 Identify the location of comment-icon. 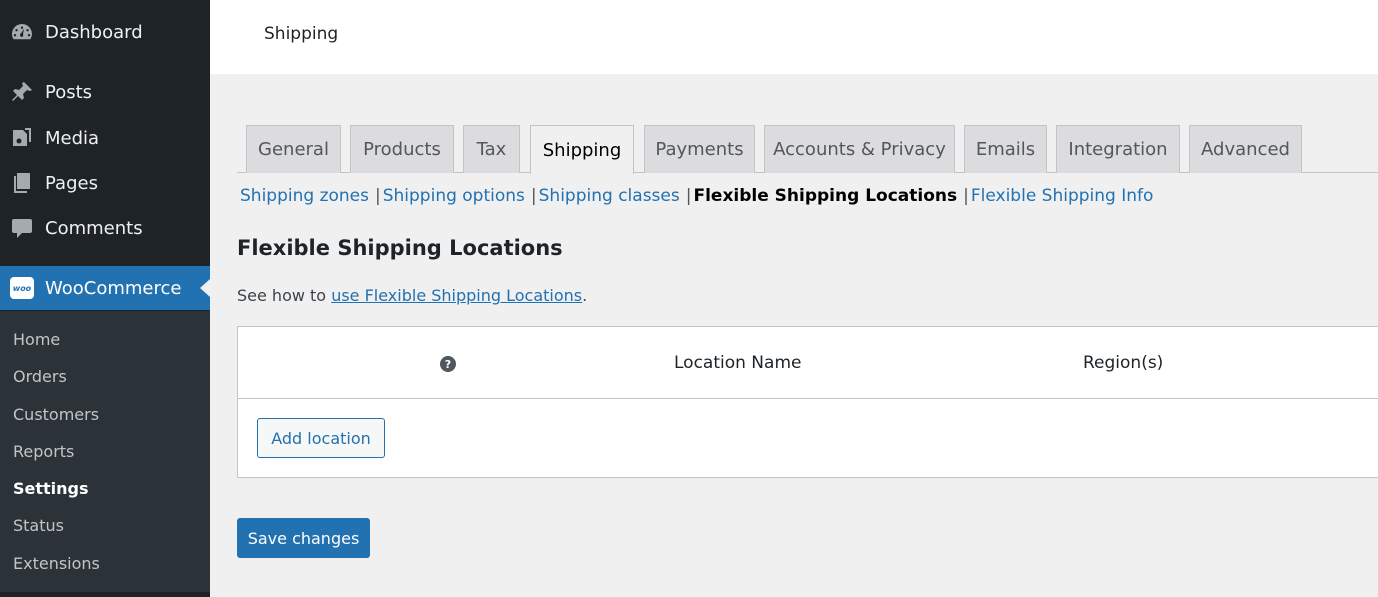
(22, 228).